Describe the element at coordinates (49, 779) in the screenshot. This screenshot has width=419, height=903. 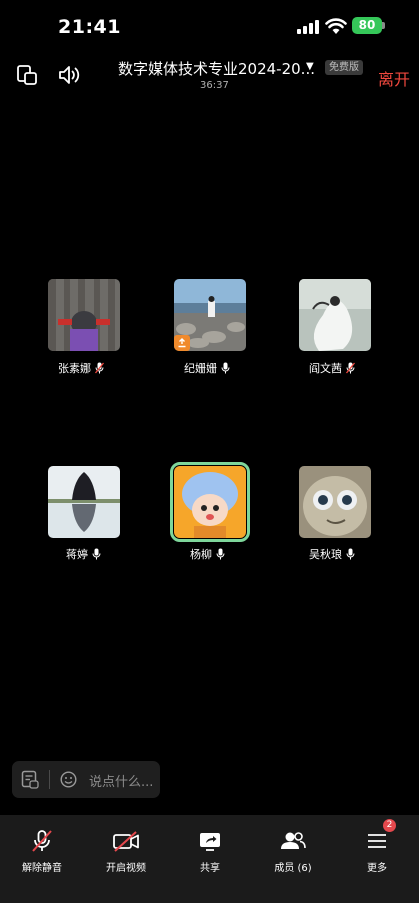
I see `chat-divider` at that location.